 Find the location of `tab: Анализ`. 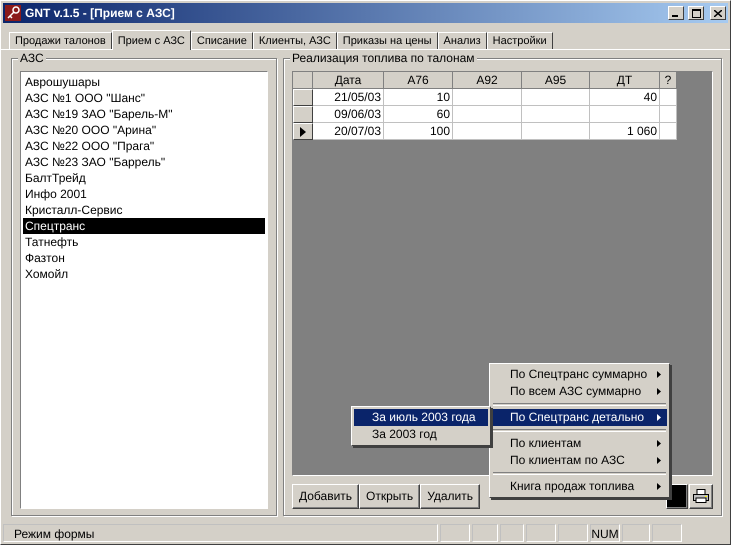

tab: Анализ is located at coordinates (462, 40).